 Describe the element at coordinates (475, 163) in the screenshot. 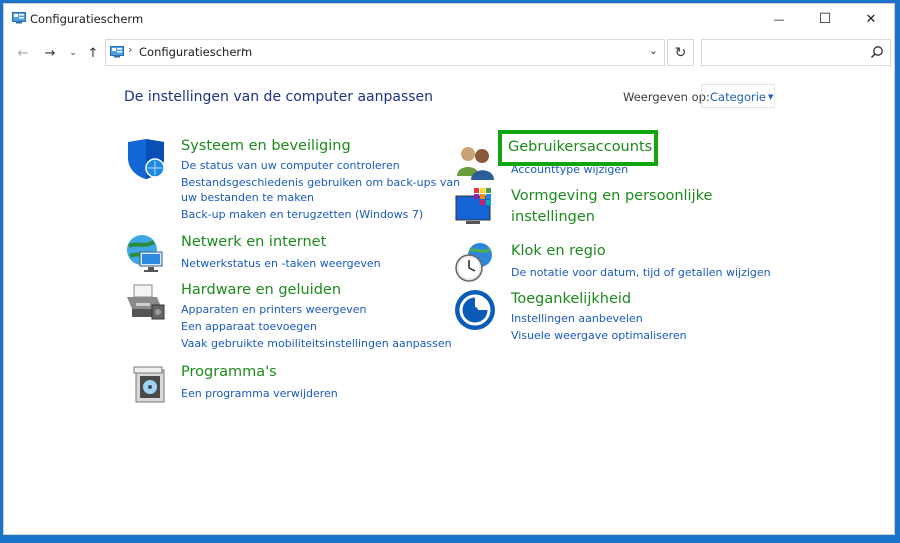

I see `users-icon` at that location.